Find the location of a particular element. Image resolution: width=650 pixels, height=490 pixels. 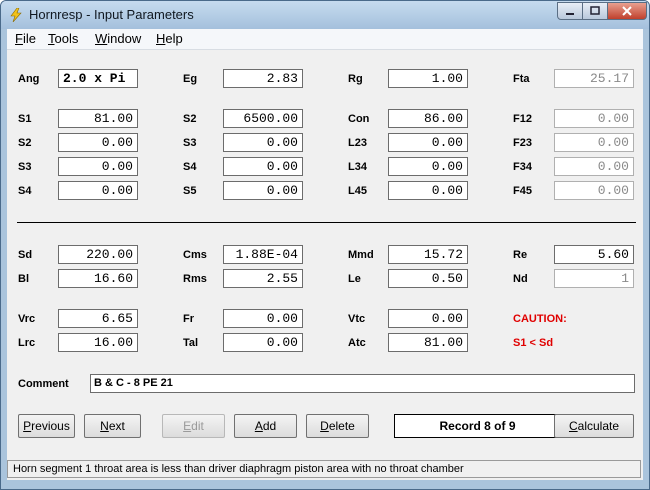

label-f34: F34 is located at coordinates (522, 167).